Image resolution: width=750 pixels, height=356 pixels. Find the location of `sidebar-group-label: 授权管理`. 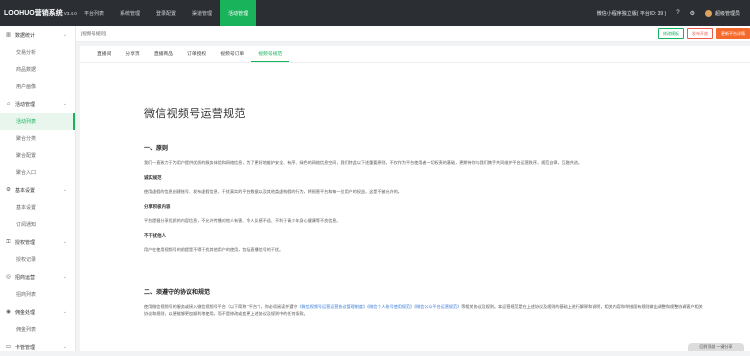

sidebar-group-label: 授权管理 is located at coordinates (25, 242).